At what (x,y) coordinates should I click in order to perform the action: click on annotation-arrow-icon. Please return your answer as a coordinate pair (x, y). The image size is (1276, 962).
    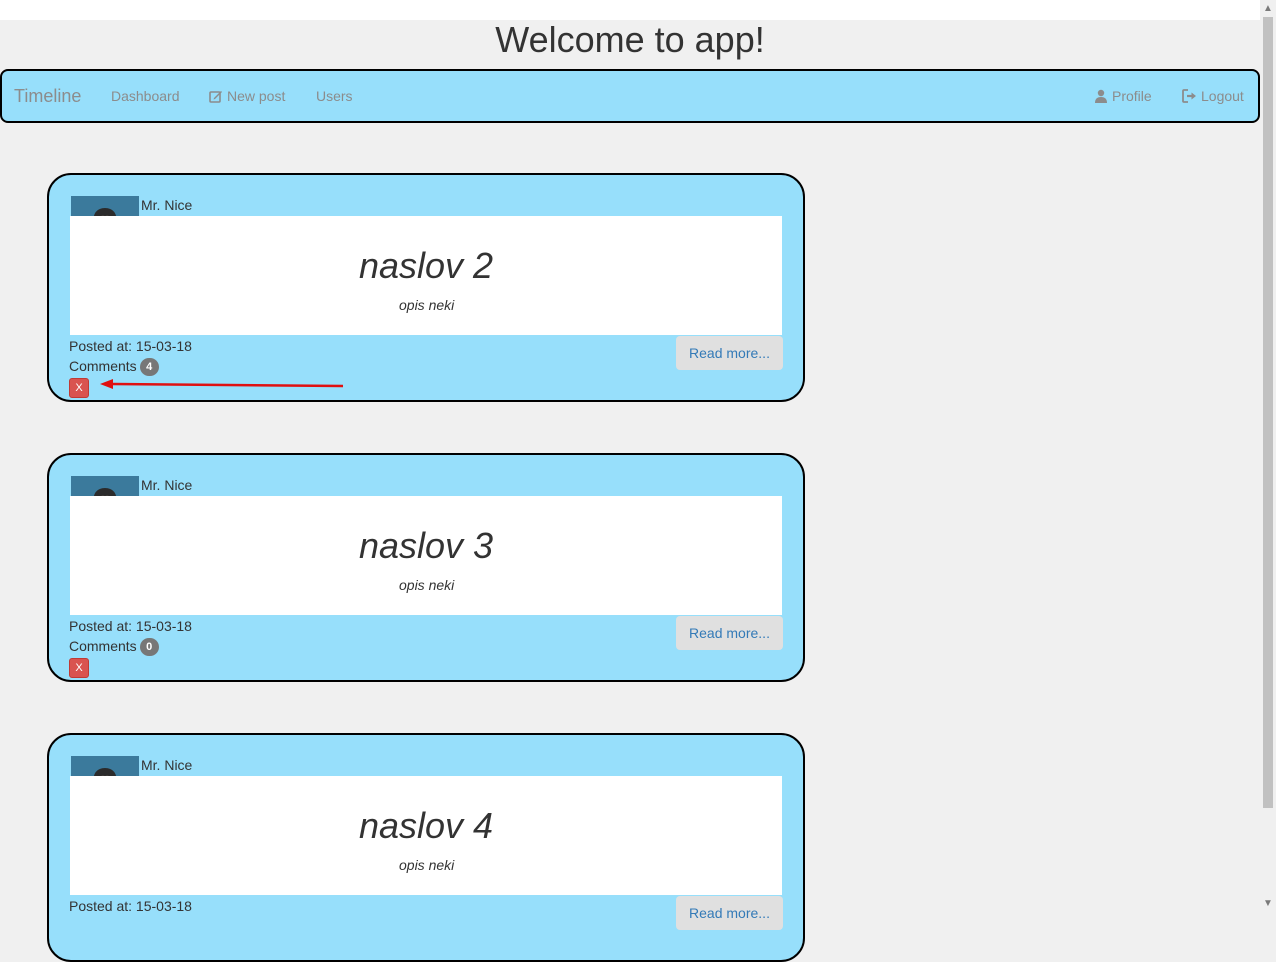
    Looking at the image, I should click on (222, 384).